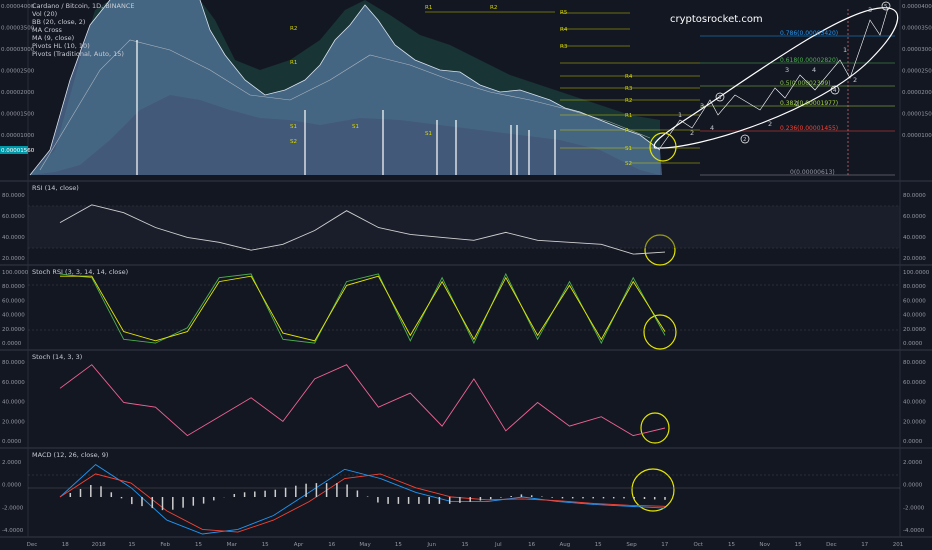 Image resolution: width=932 pixels, height=550 pixels. I want to click on fib-05: 0.5(0.00002399), so click(805, 83).